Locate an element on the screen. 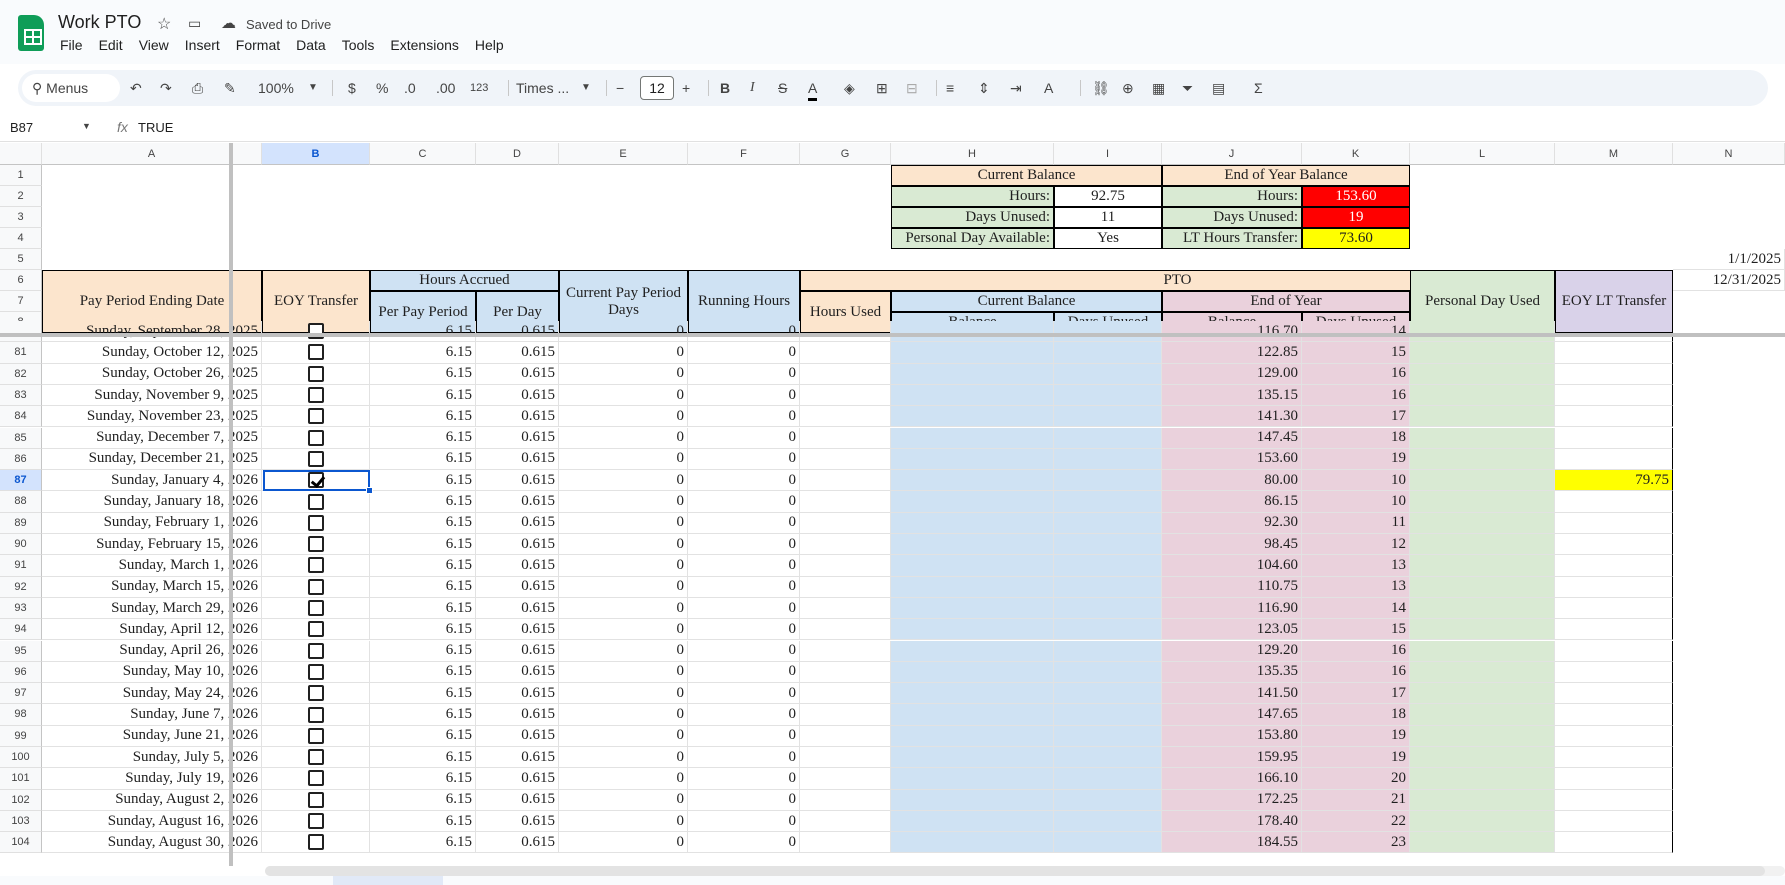 The width and height of the screenshot is (1785, 885). personal-day-value: Yes is located at coordinates (1108, 238).